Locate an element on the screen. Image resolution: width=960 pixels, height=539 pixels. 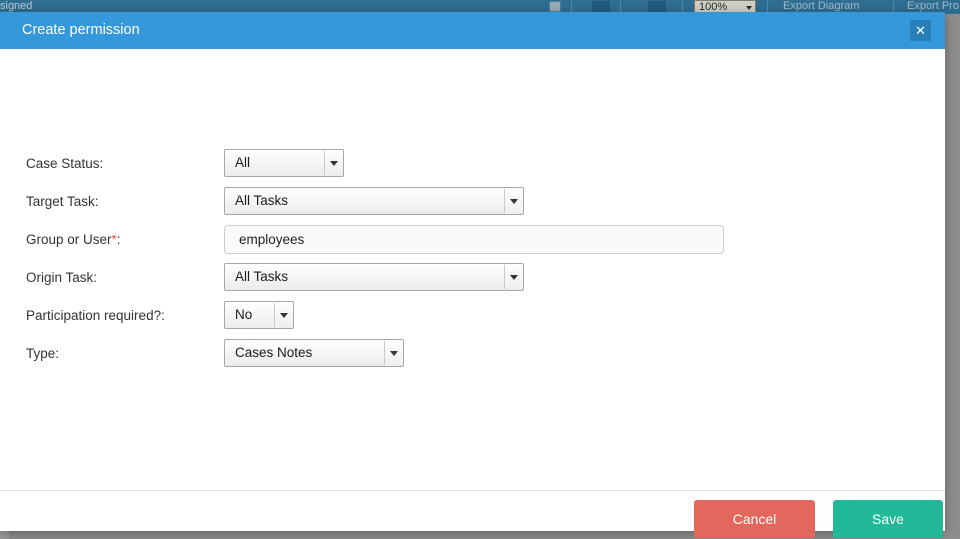
select-case-status: All is located at coordinates (284, 163).